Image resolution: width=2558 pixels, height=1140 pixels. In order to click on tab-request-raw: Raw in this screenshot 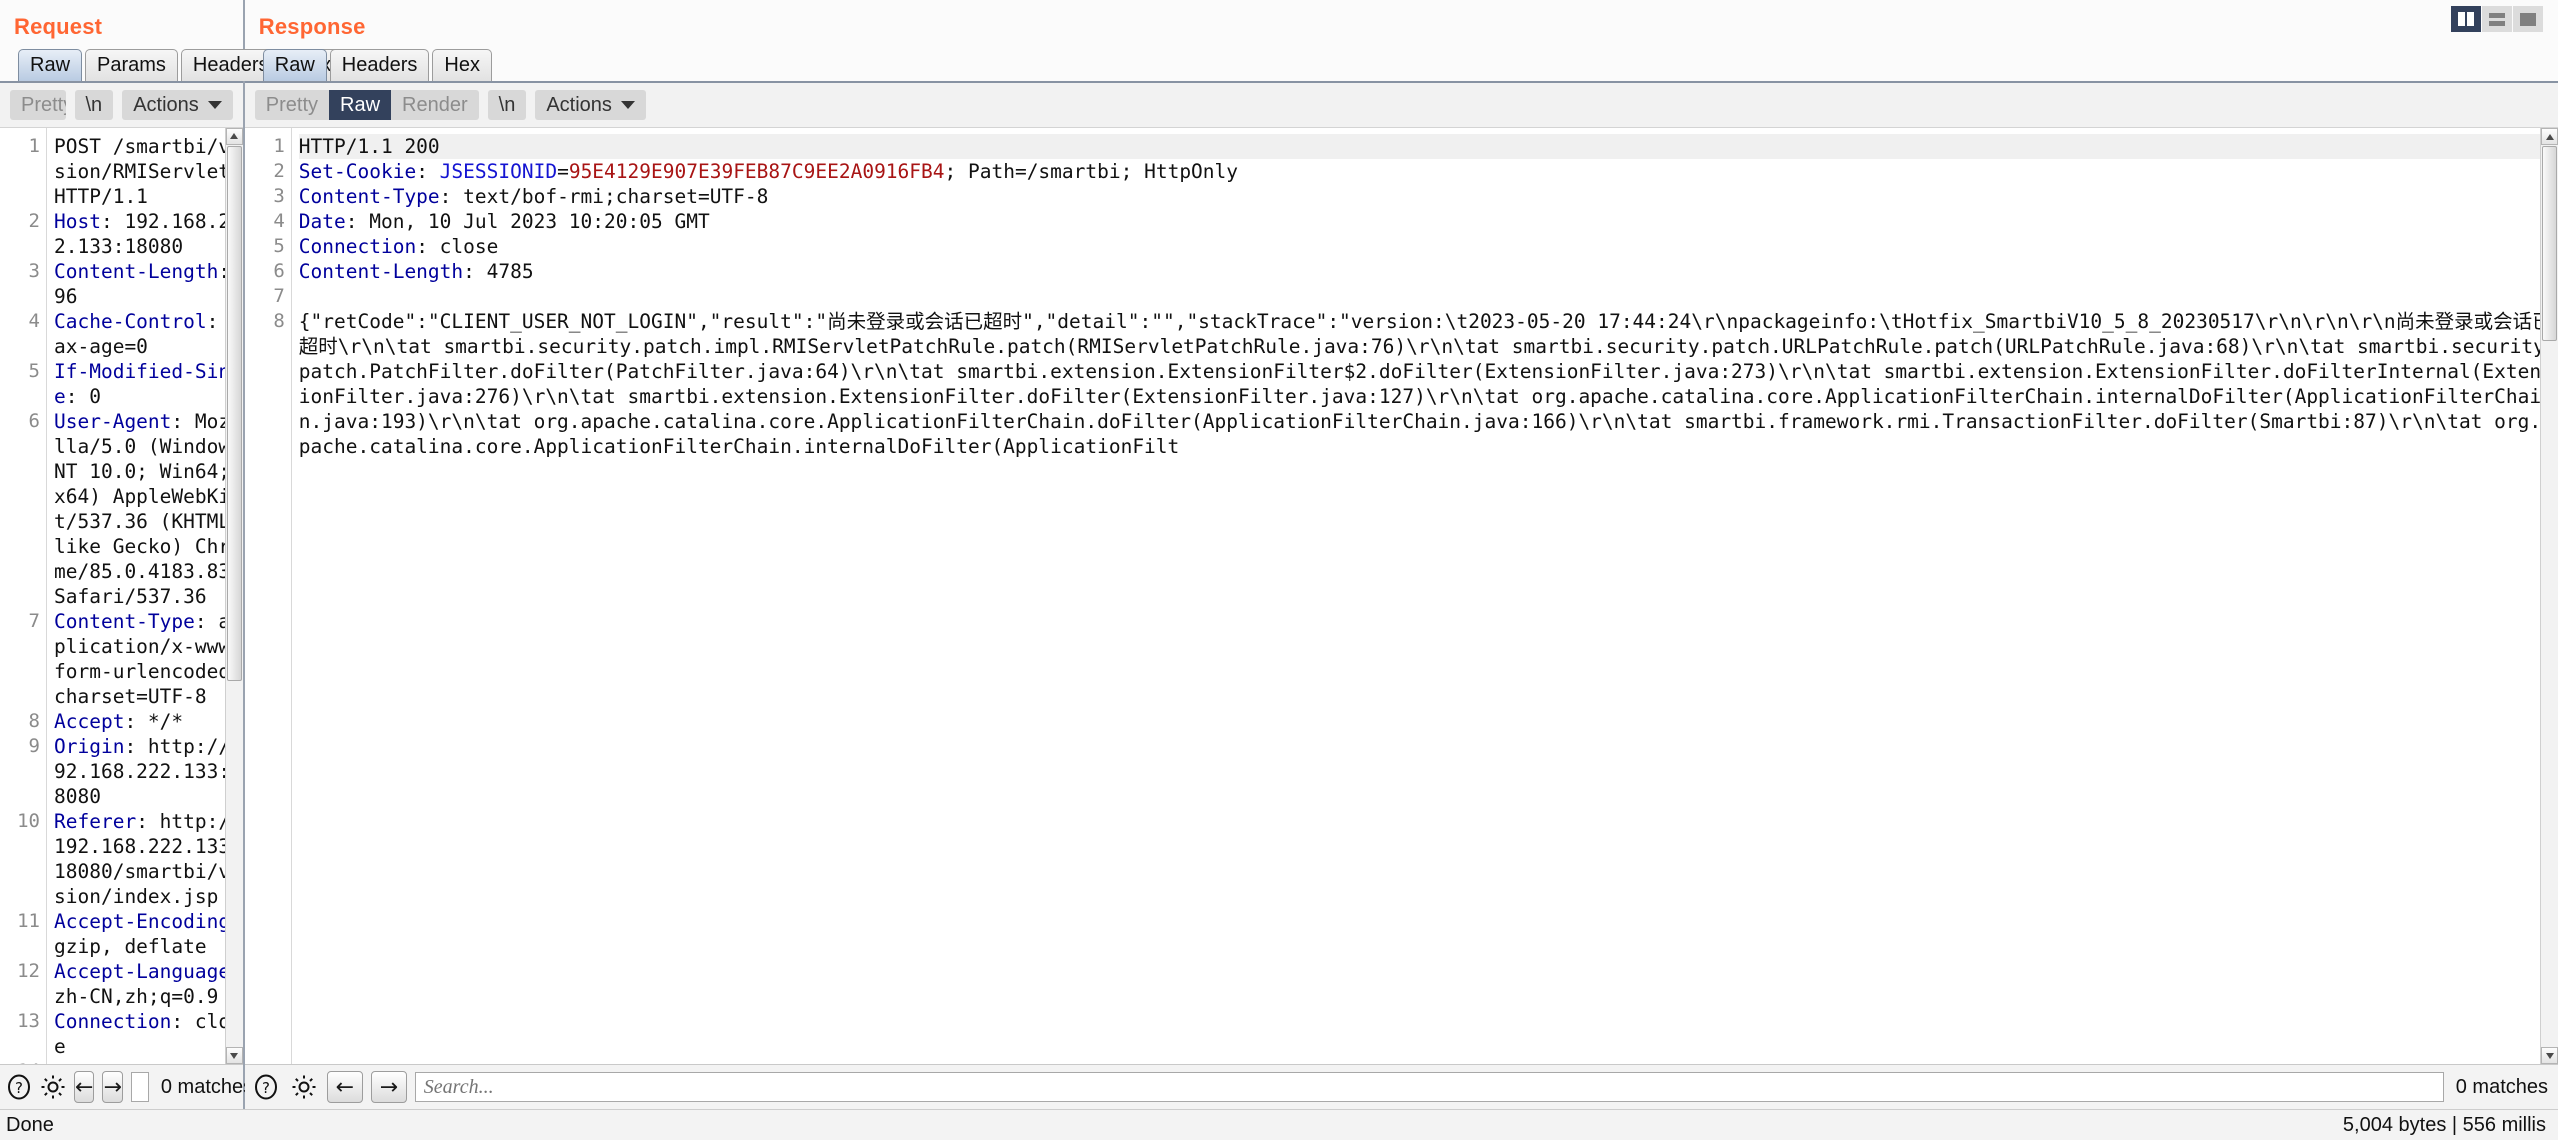, I will do `click(50, 65)`.